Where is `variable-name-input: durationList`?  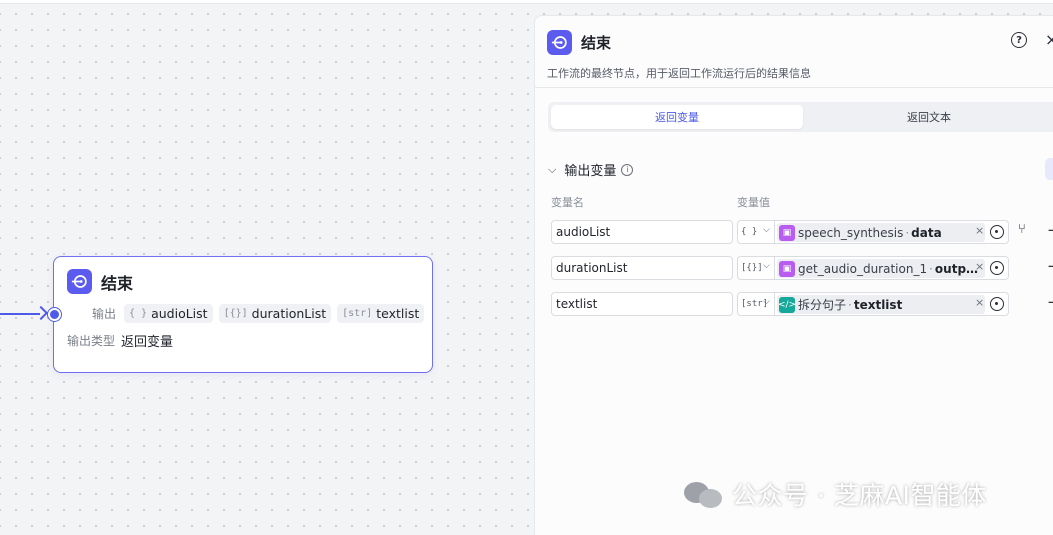
variable-name-input: durationList is located at coordinates (642, 268).